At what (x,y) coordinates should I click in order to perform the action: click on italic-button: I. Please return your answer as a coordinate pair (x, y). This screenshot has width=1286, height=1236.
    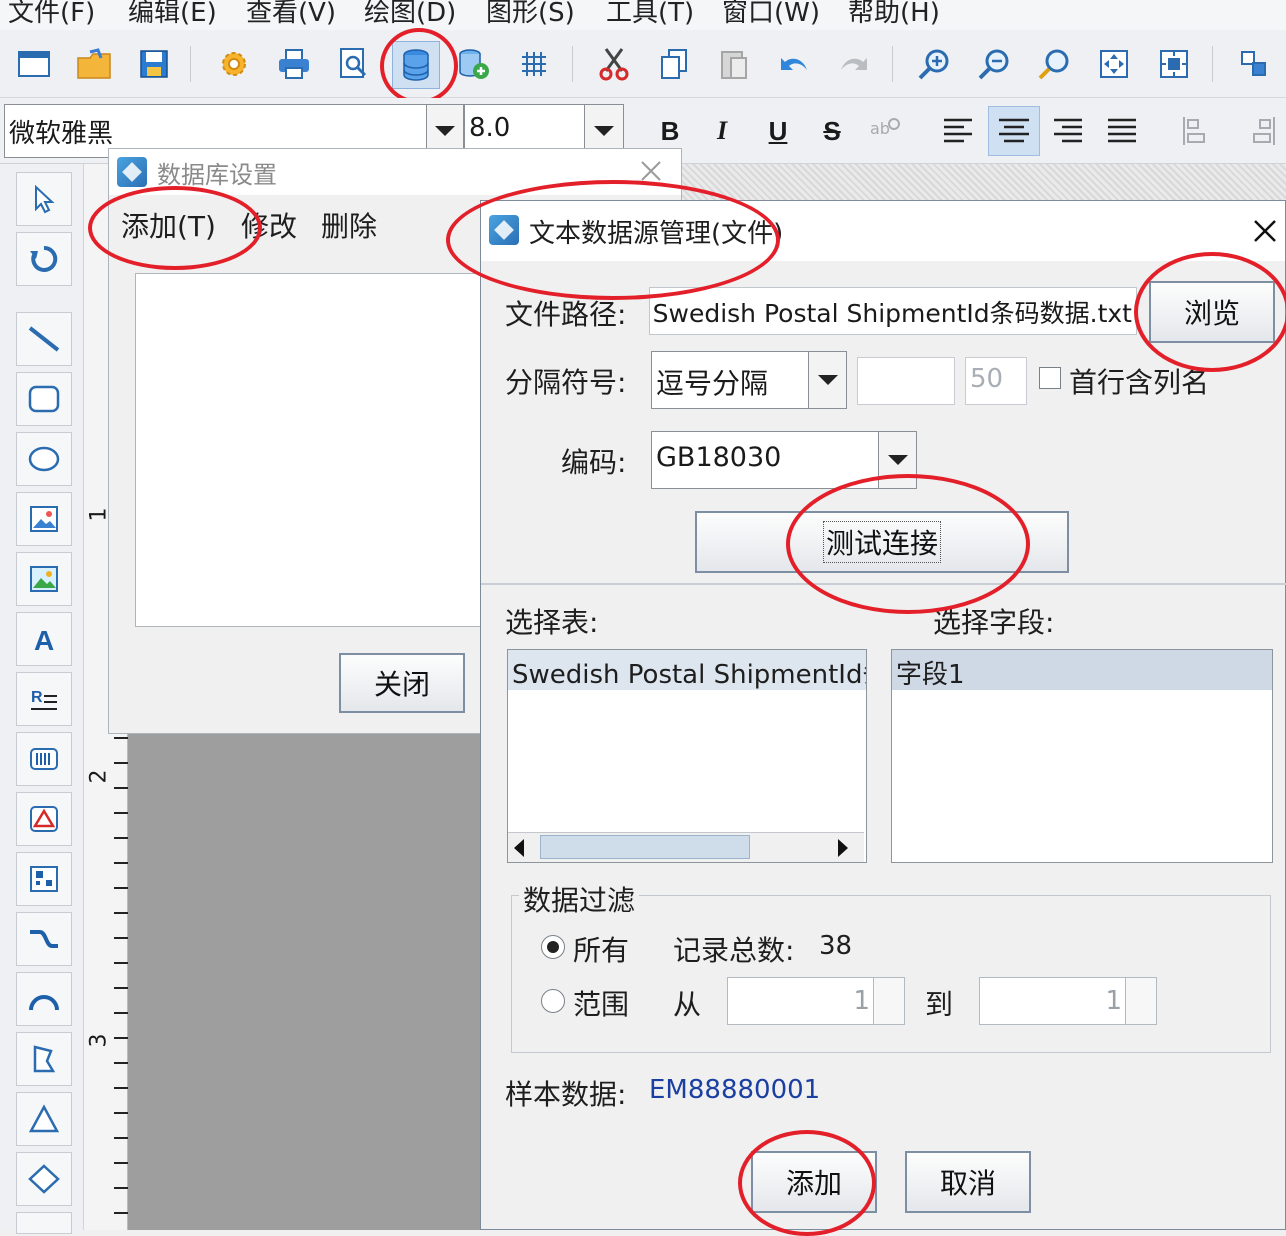
    Looking at the image, I should click on (722, 131).